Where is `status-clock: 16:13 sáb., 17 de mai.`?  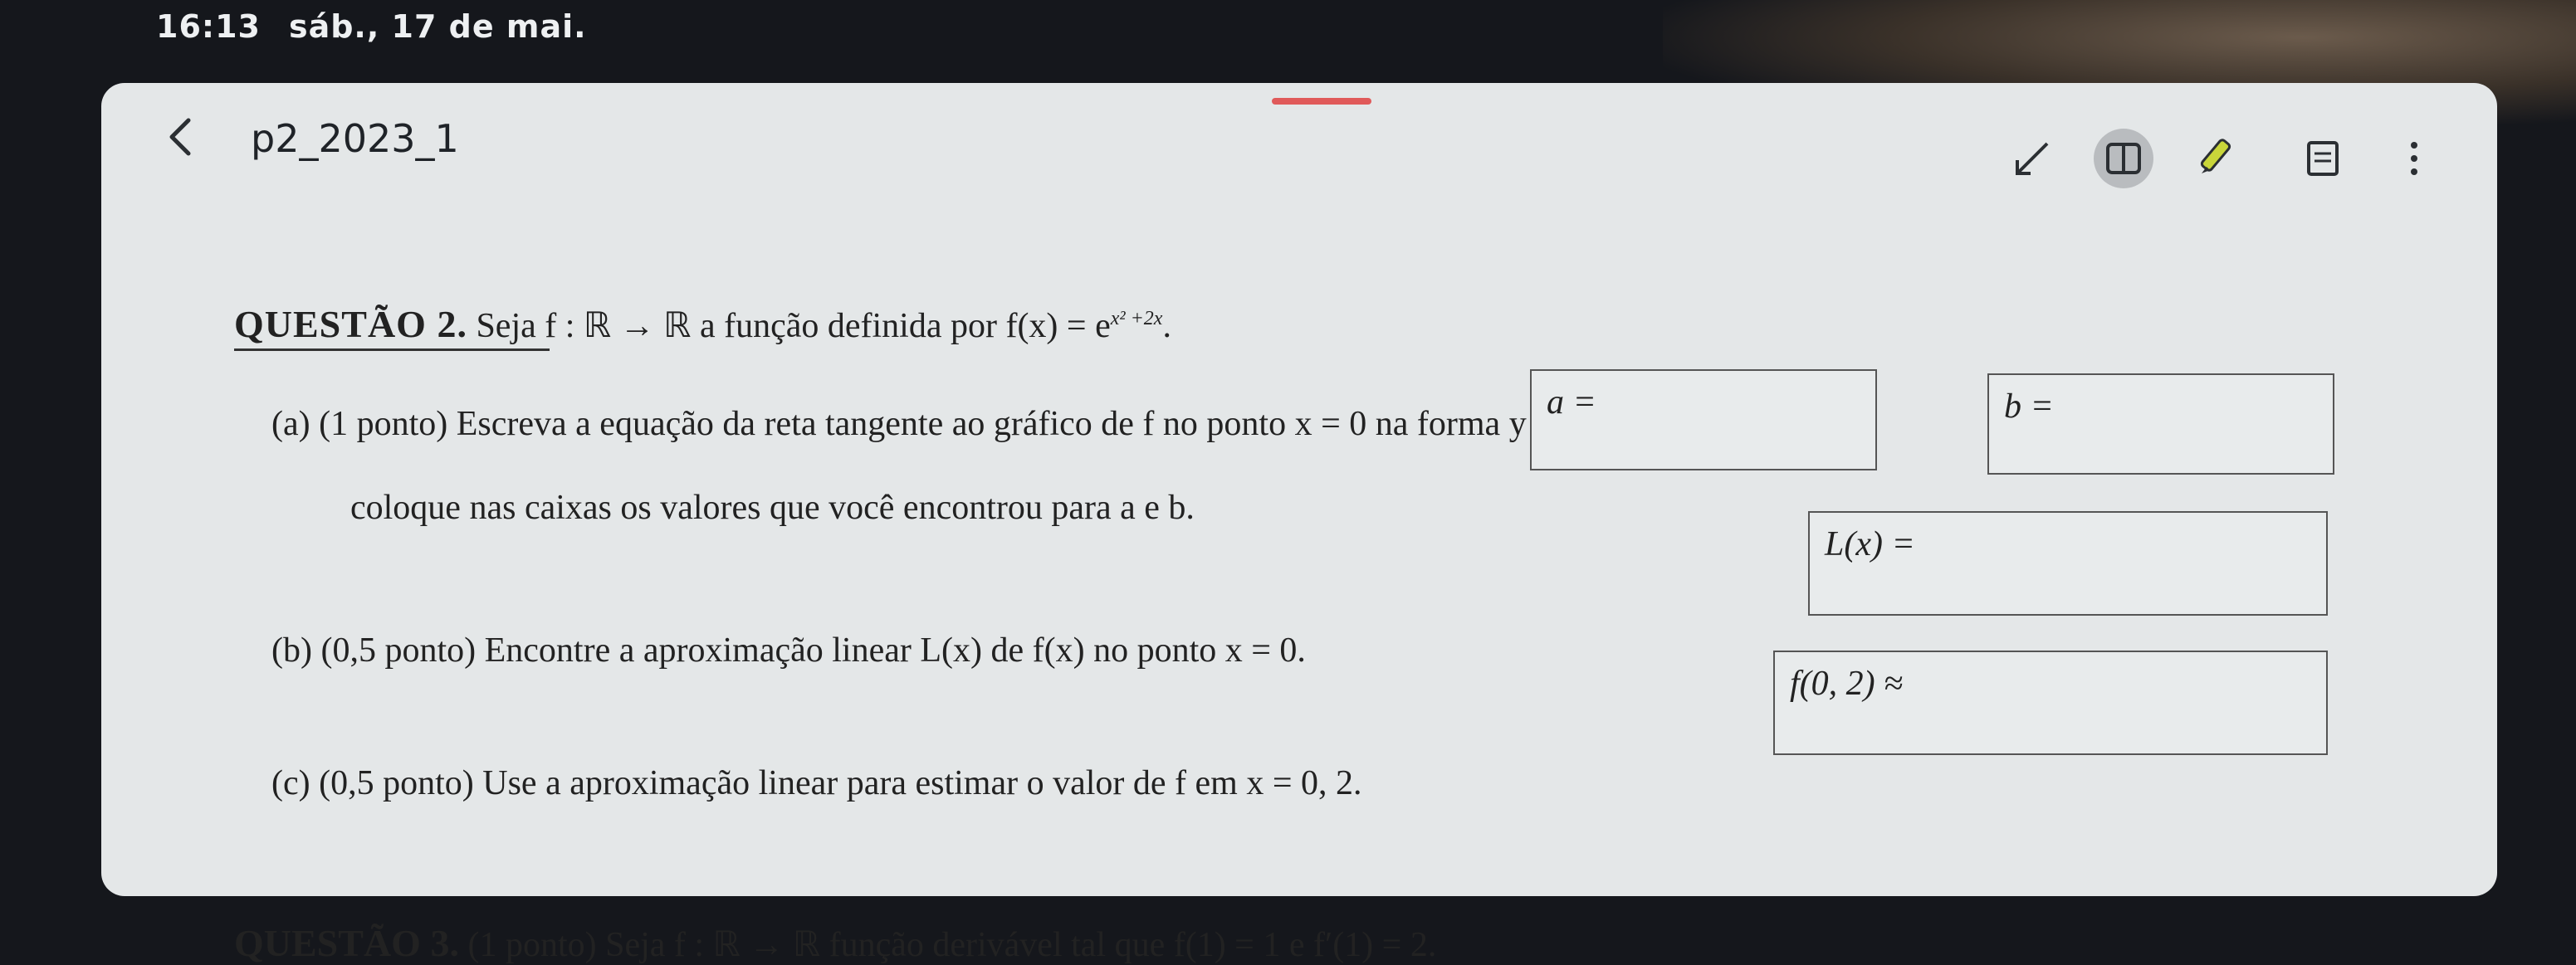 status-clock: 16:13 sáb., 17 de mai. is located at coordinates (385, 26).